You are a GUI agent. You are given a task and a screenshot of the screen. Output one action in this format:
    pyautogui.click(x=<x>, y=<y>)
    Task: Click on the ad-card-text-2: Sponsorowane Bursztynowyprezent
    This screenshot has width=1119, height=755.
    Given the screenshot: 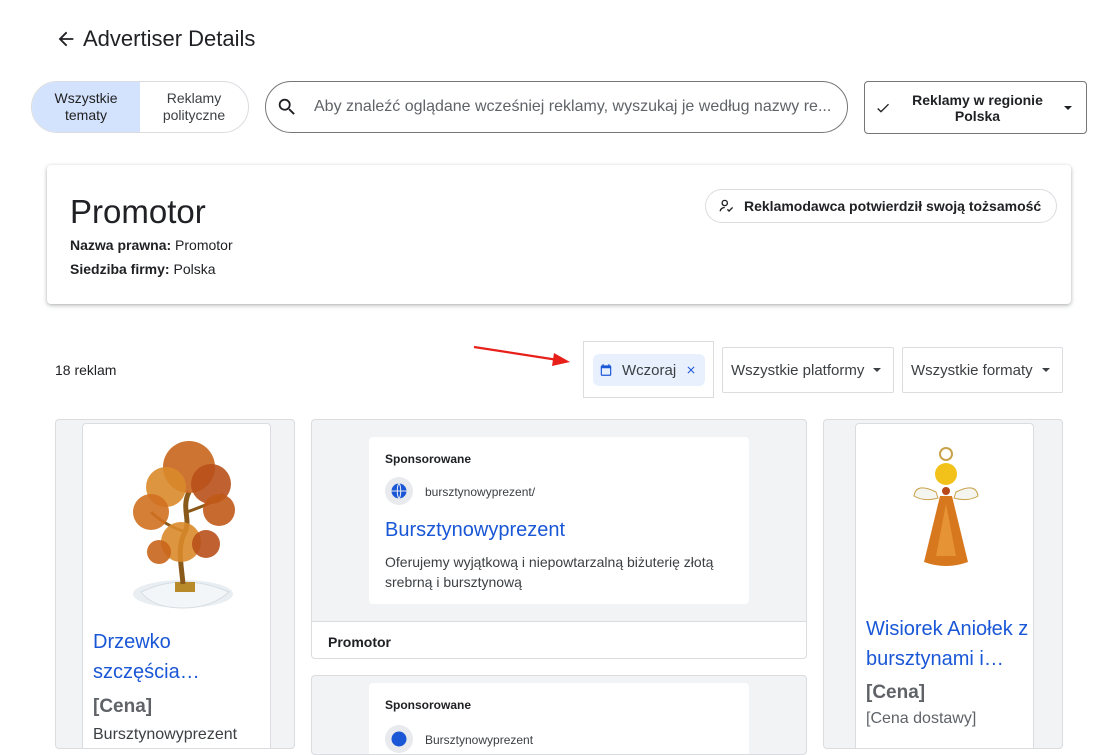 What is the action you would take?
    pyautogui.click(x=559, y=715)
    